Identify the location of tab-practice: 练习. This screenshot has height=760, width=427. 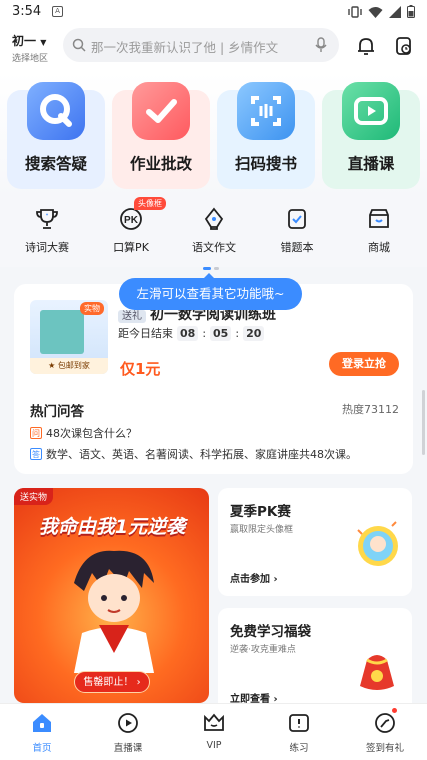
(299, 732).